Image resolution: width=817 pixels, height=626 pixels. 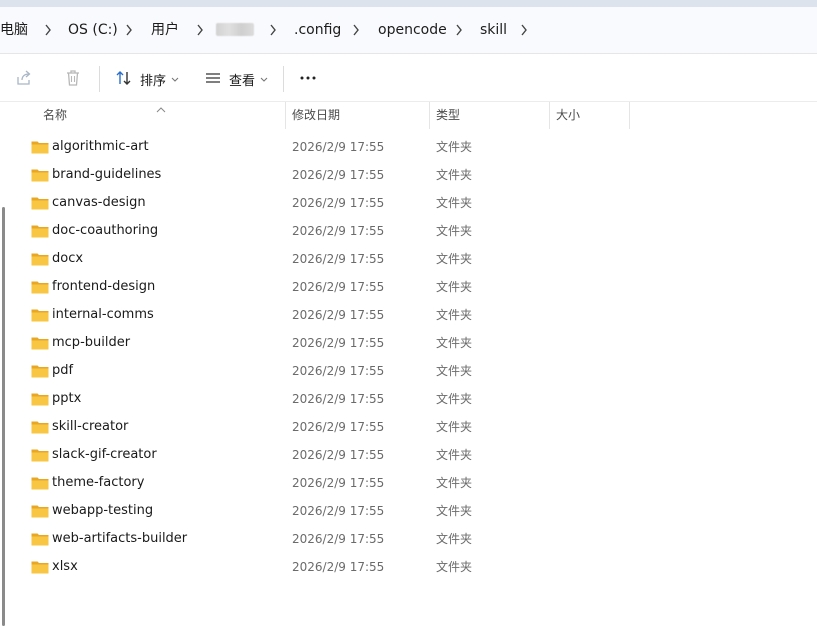 I want to click on column-name: 名称, so click(x=55, y=115).